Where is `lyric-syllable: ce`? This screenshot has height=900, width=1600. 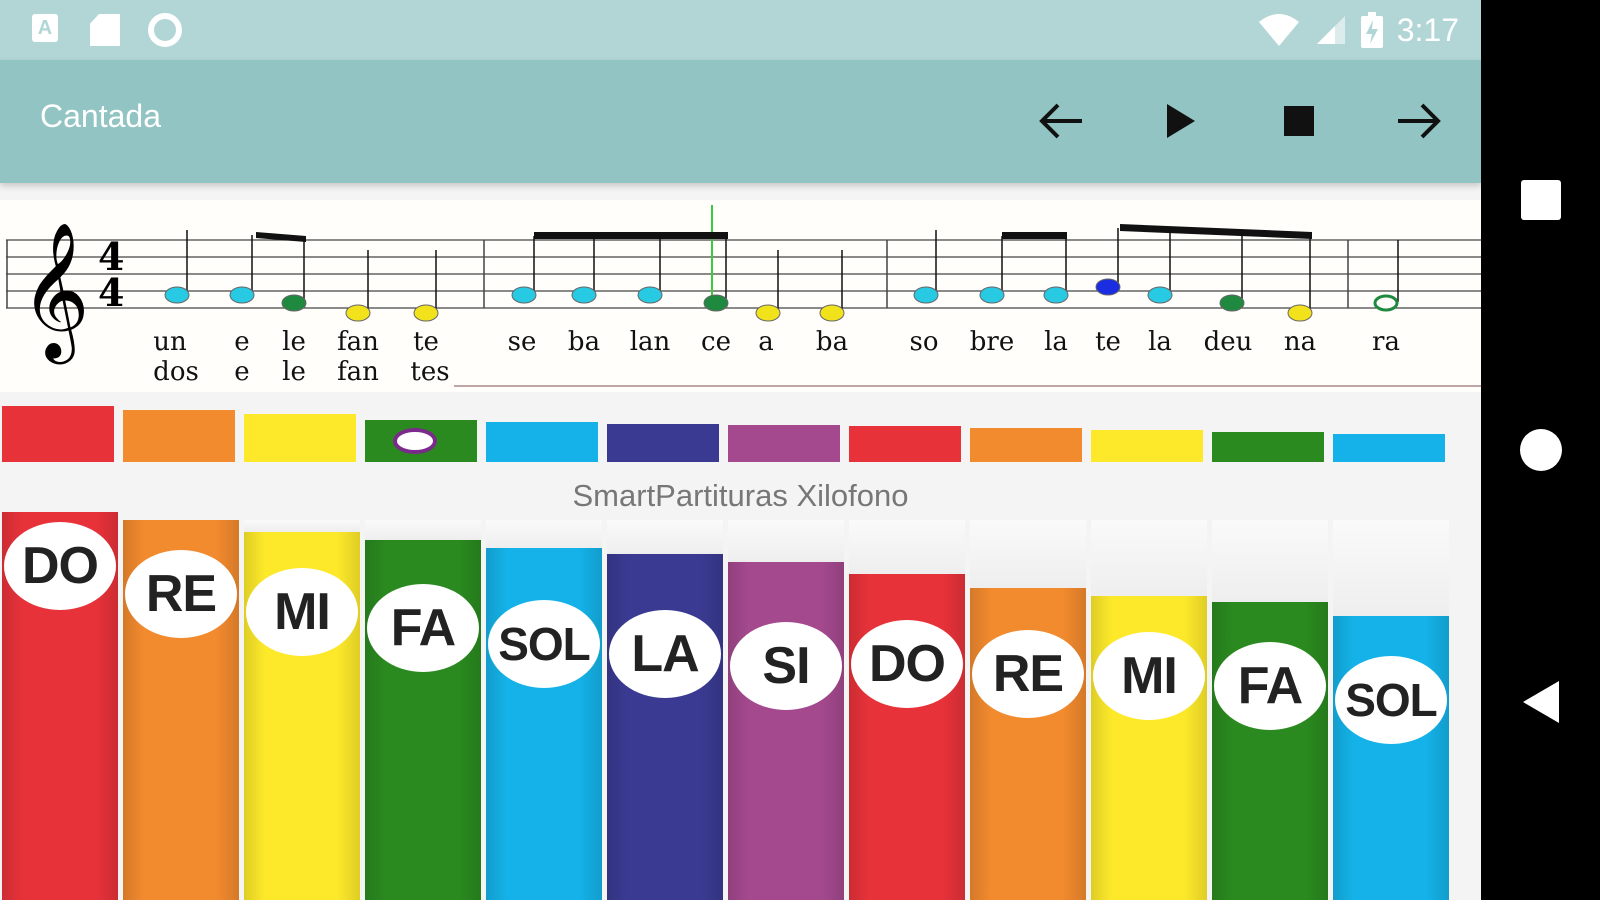
lyric-syllable: ce is located at coordinates (716, 342).